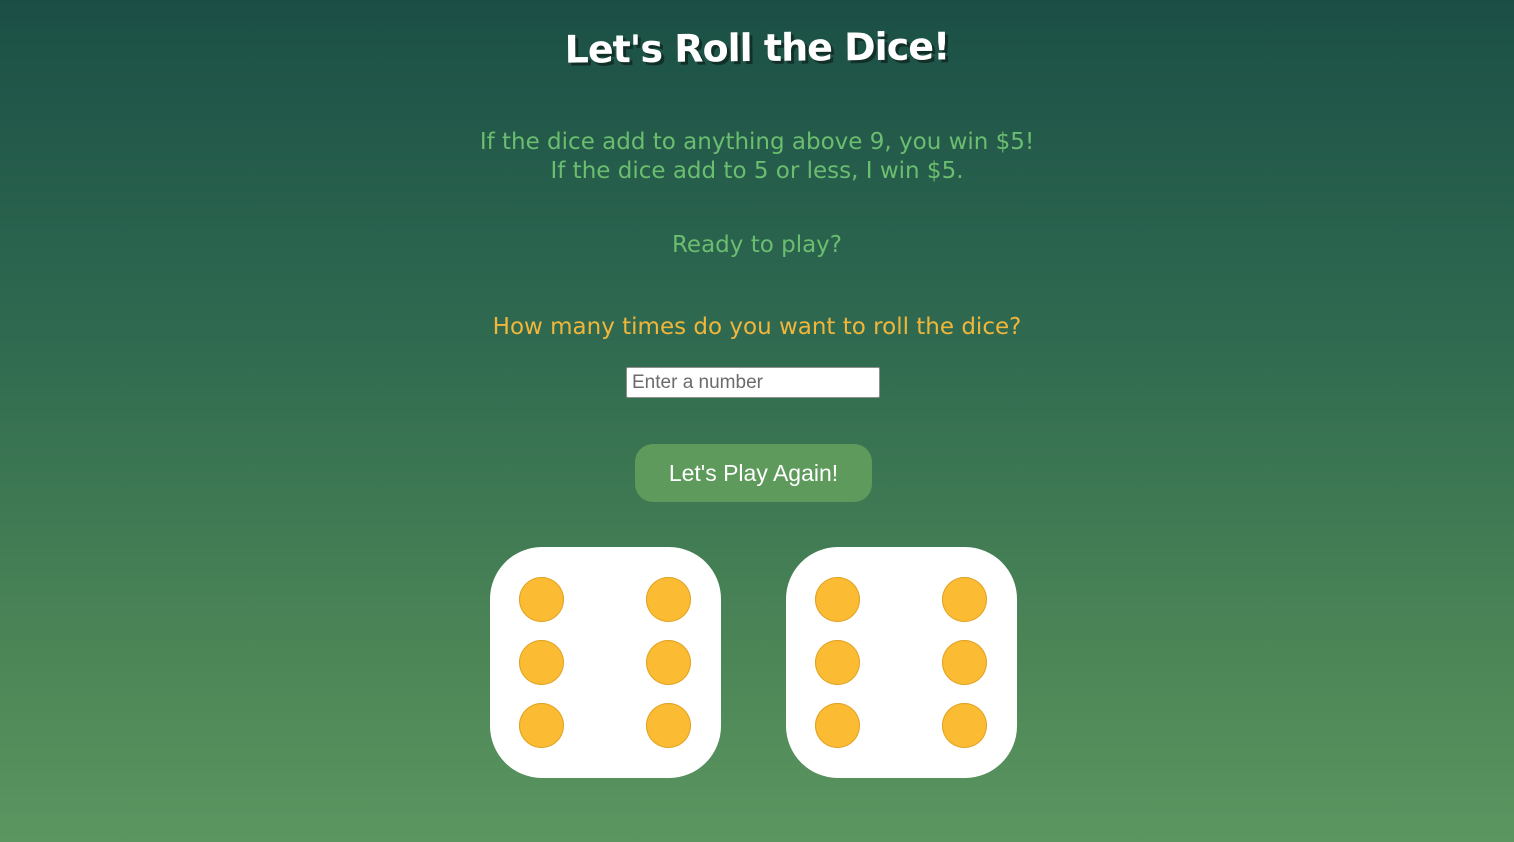 The height and width of the screenshot is (842, 1514). I want to click on die-left, so click(605, 662).